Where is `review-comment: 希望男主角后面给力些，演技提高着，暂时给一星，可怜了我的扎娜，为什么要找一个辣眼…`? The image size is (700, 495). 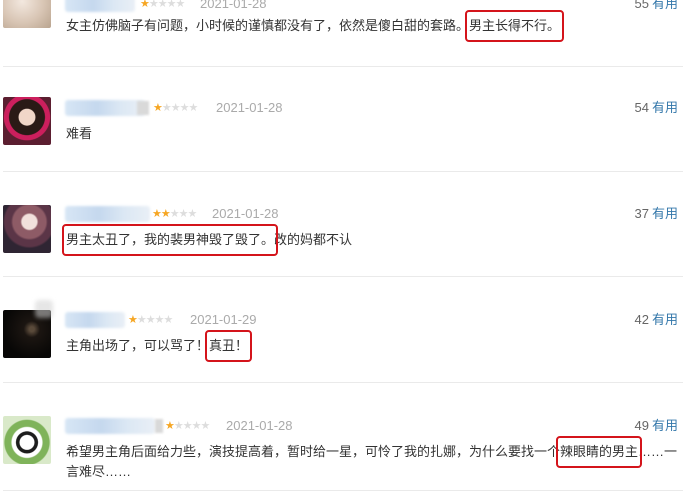 review-comment: 希望男主角后面给力些，演技提高着，暂时给一星，可怜了我的扎娜，为什么要找一个辣眼… is located at coordinates (371, 452).